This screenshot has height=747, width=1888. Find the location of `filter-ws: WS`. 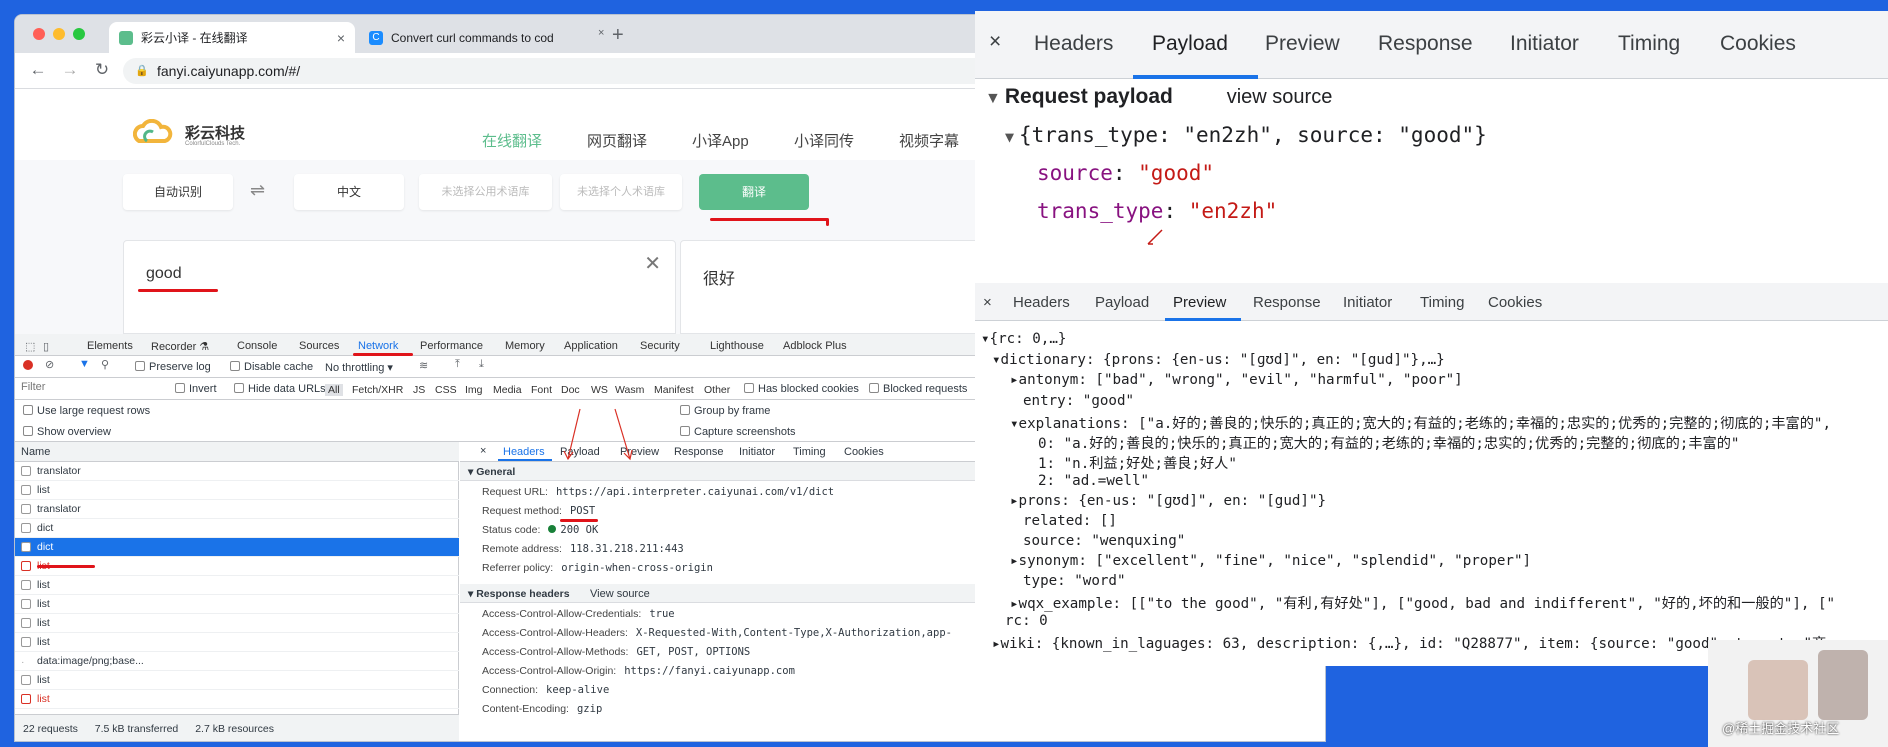

filter-ws: WS is located at coordinates (599, 390).